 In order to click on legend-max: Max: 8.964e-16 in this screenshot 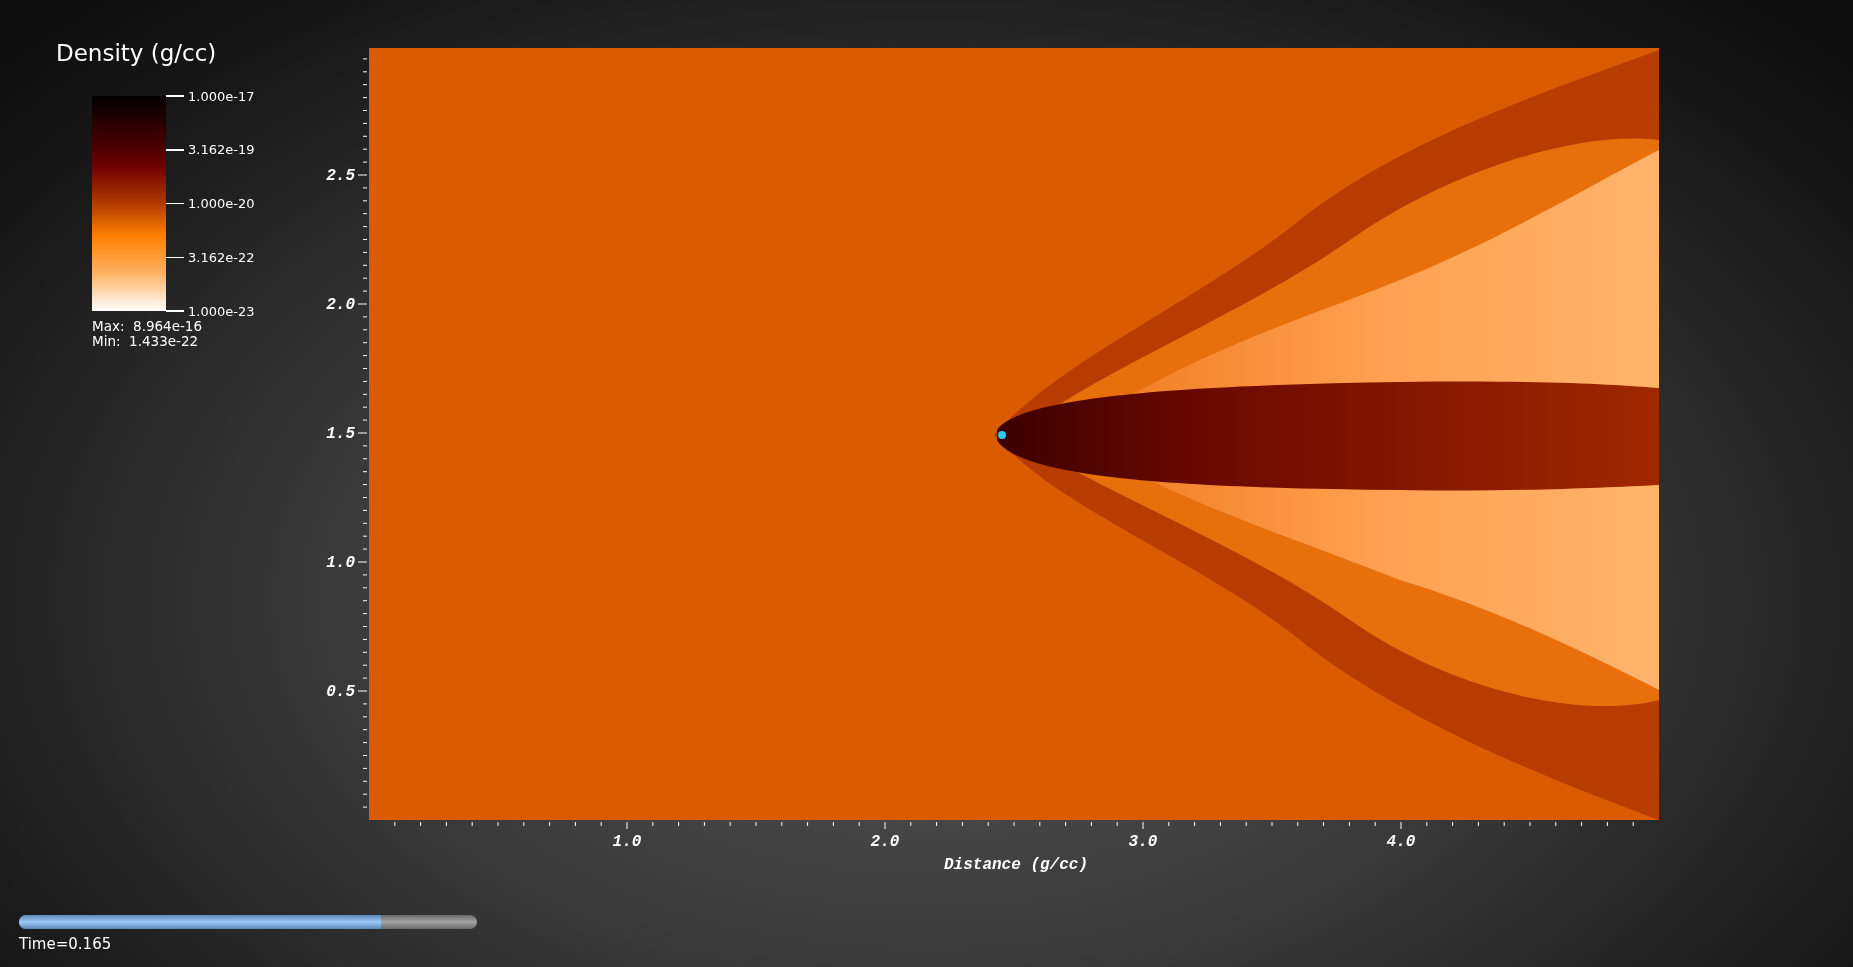, I will do `click(148, 326)`.